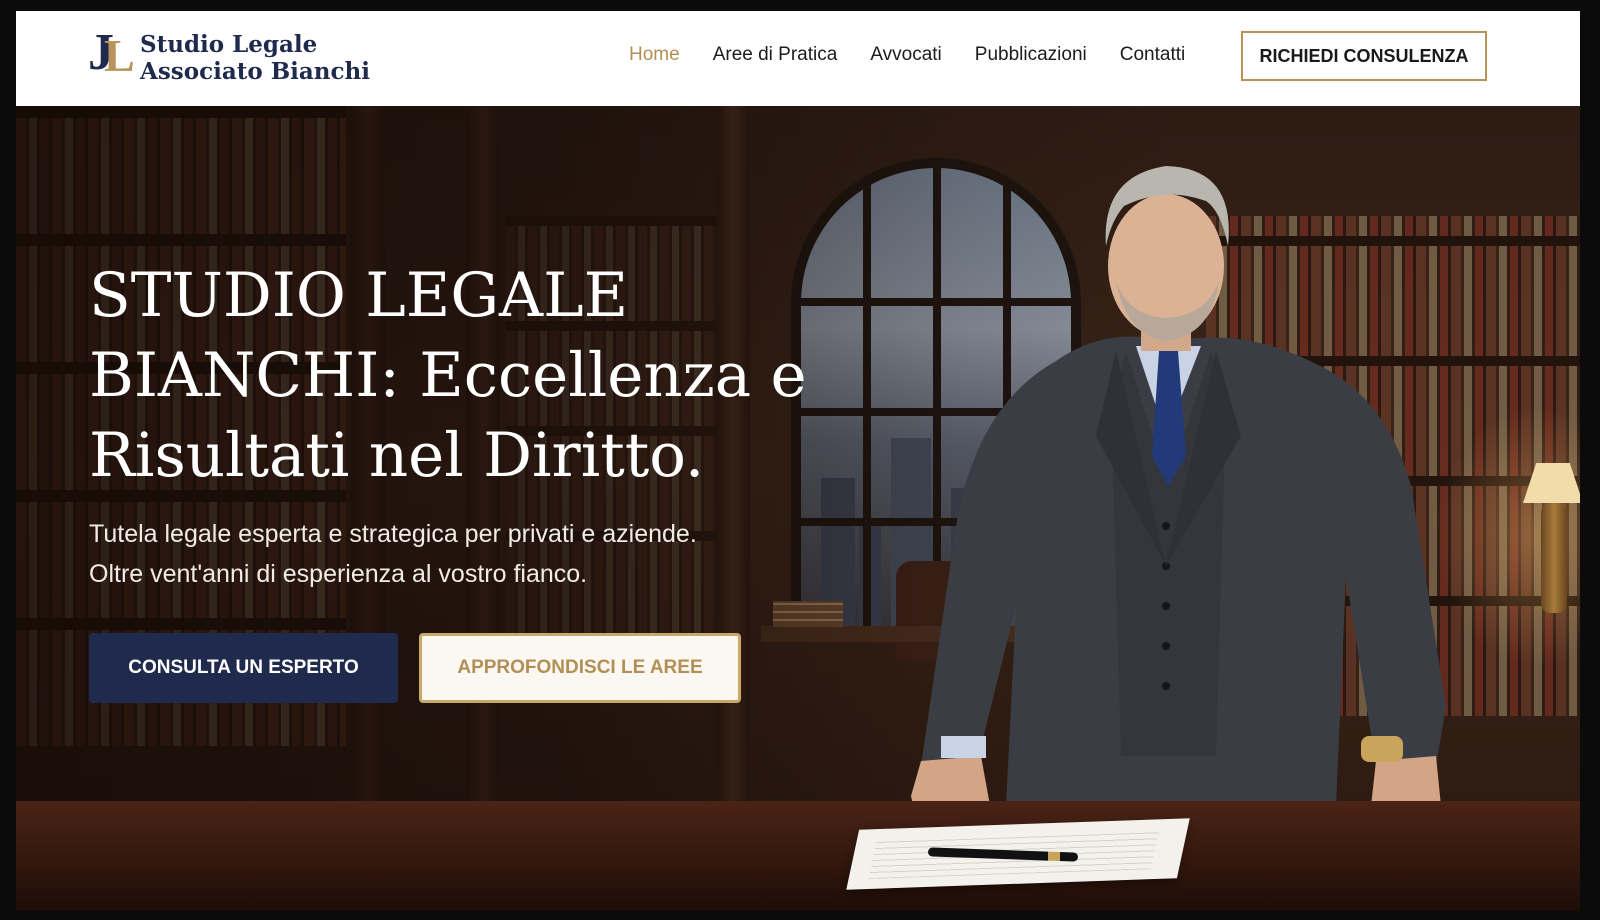 The height and width of the screenshot is (920, 1600). What do you see at coordinates (580, 668) in the screenshot?
I see `explore-areas-button: APPROFONDISCI LE AREE` at bounding box center [580, 668].